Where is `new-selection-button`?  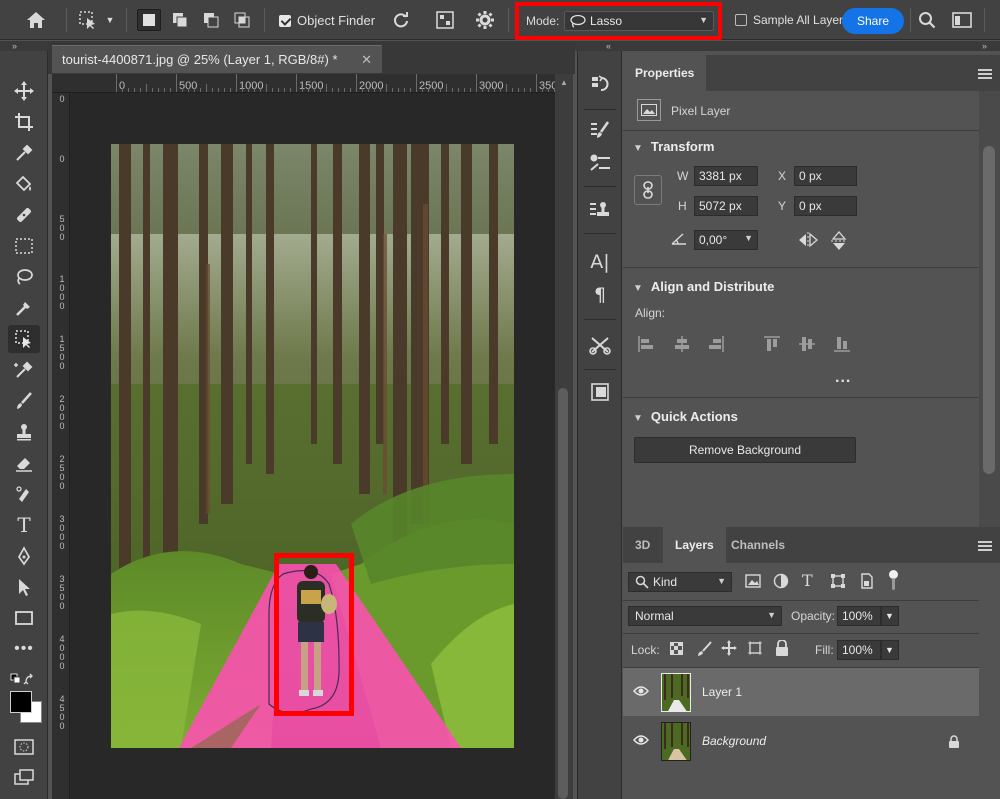 new-selection-button is located at coordinates (149, 20).